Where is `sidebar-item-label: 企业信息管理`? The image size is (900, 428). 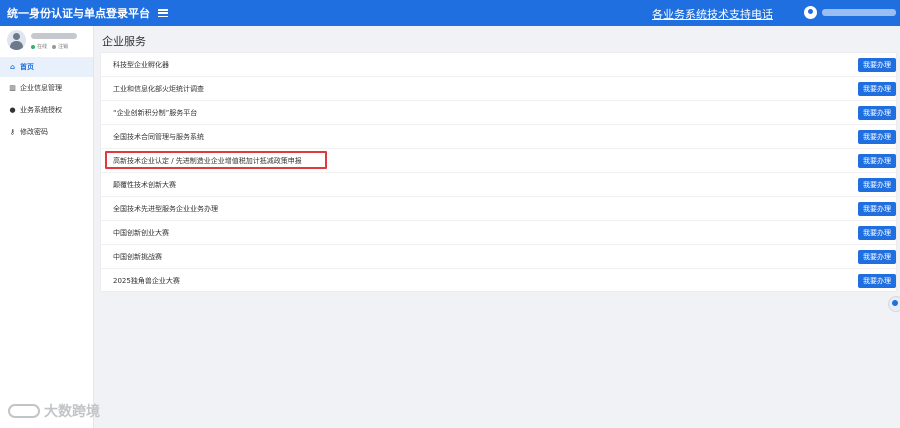
sidebar-item-label: 企业信息管理 is located at coordinates (41, 88).